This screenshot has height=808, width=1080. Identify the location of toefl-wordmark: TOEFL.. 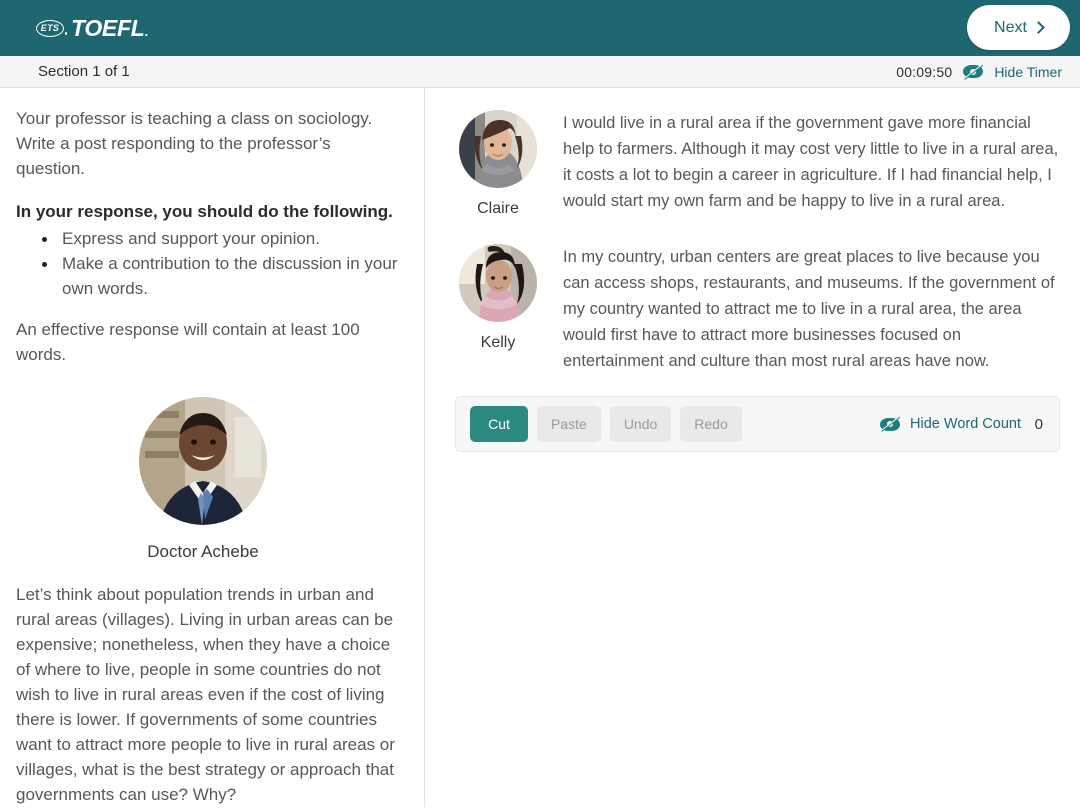
(109, 28).